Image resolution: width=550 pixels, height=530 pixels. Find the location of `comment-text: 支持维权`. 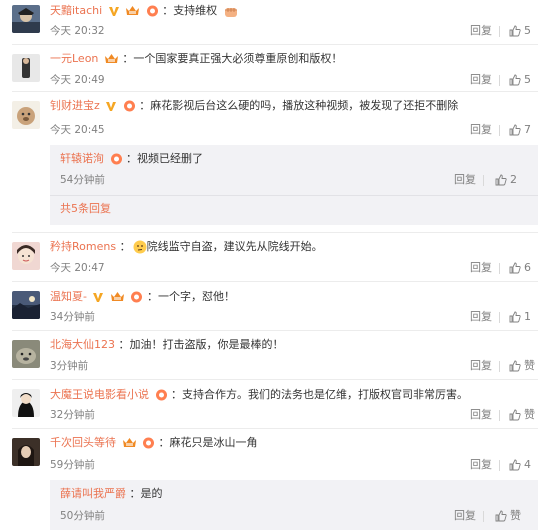

comment-text: 支持维权 is located at coordinates (195, 10).